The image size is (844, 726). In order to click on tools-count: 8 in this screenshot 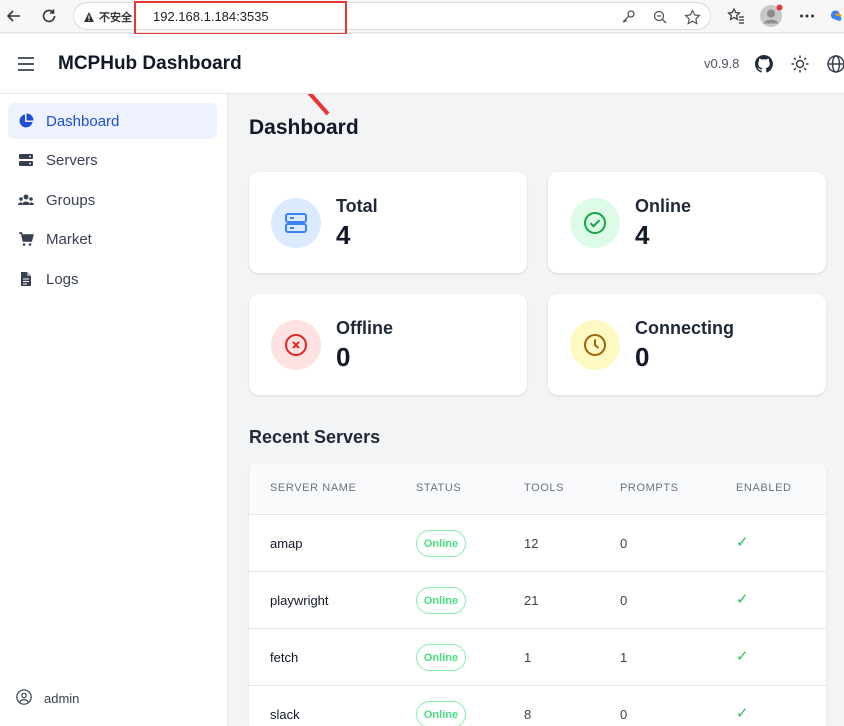, I will do `click(528, 714)`.